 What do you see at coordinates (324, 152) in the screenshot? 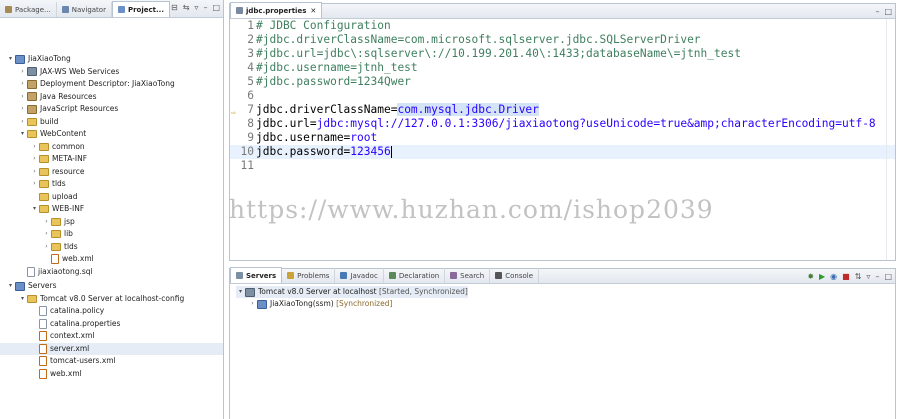
I see `code-text: jdbc.password=123456` at bounding box center [324, 152].